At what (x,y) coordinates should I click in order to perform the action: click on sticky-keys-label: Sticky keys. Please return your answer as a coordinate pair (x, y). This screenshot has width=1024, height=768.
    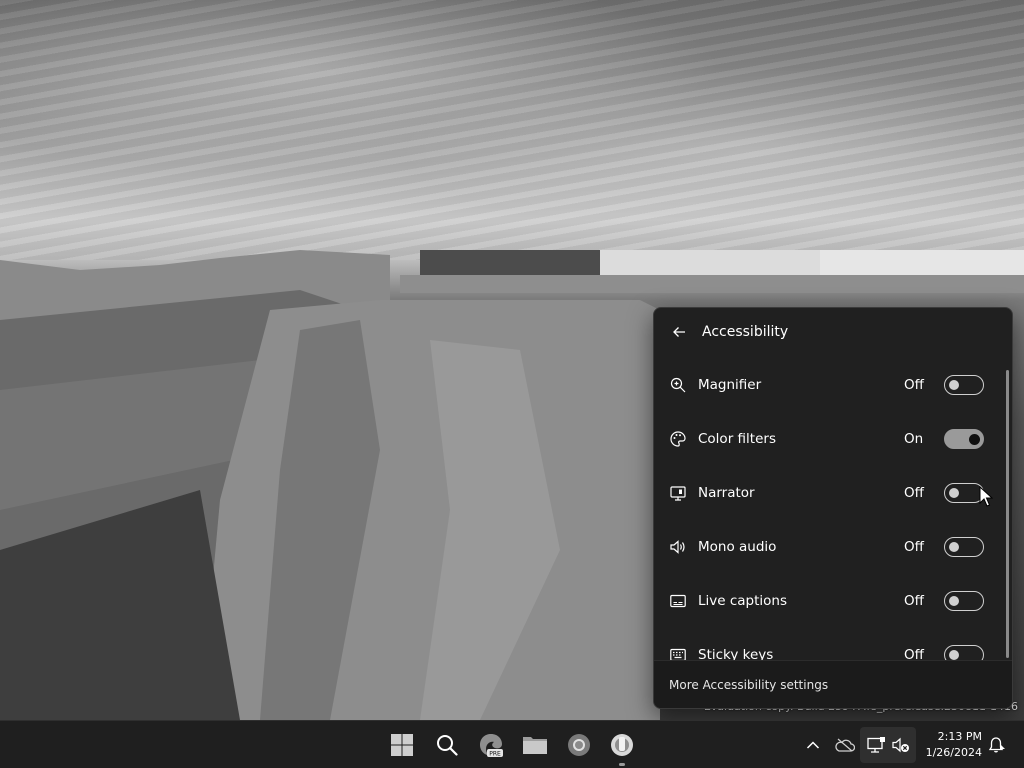
    Looking at the image, I should click on (736, 653).